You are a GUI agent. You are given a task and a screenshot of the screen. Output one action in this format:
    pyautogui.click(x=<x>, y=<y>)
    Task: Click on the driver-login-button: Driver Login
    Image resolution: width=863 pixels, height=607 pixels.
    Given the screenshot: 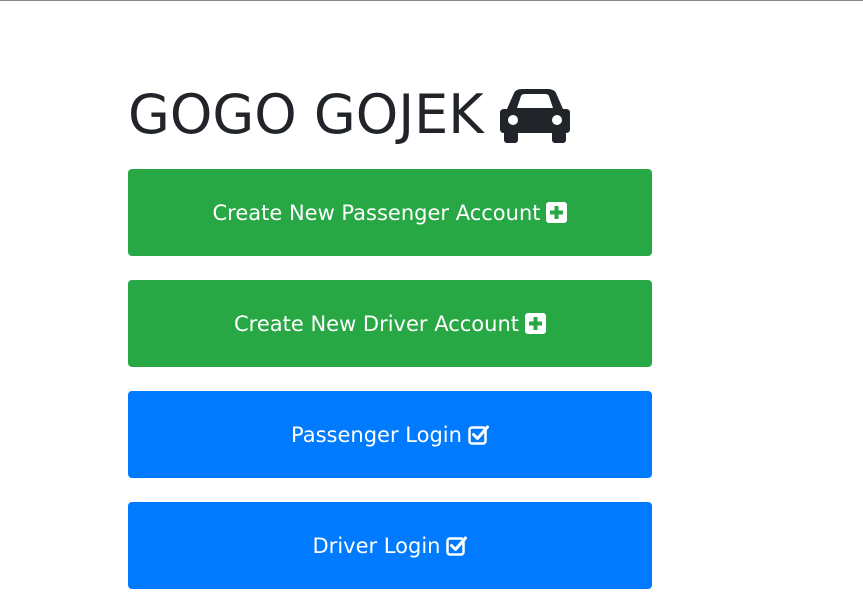 What is the action you would take?
    pyautogui.click(x=390, y=545)
    